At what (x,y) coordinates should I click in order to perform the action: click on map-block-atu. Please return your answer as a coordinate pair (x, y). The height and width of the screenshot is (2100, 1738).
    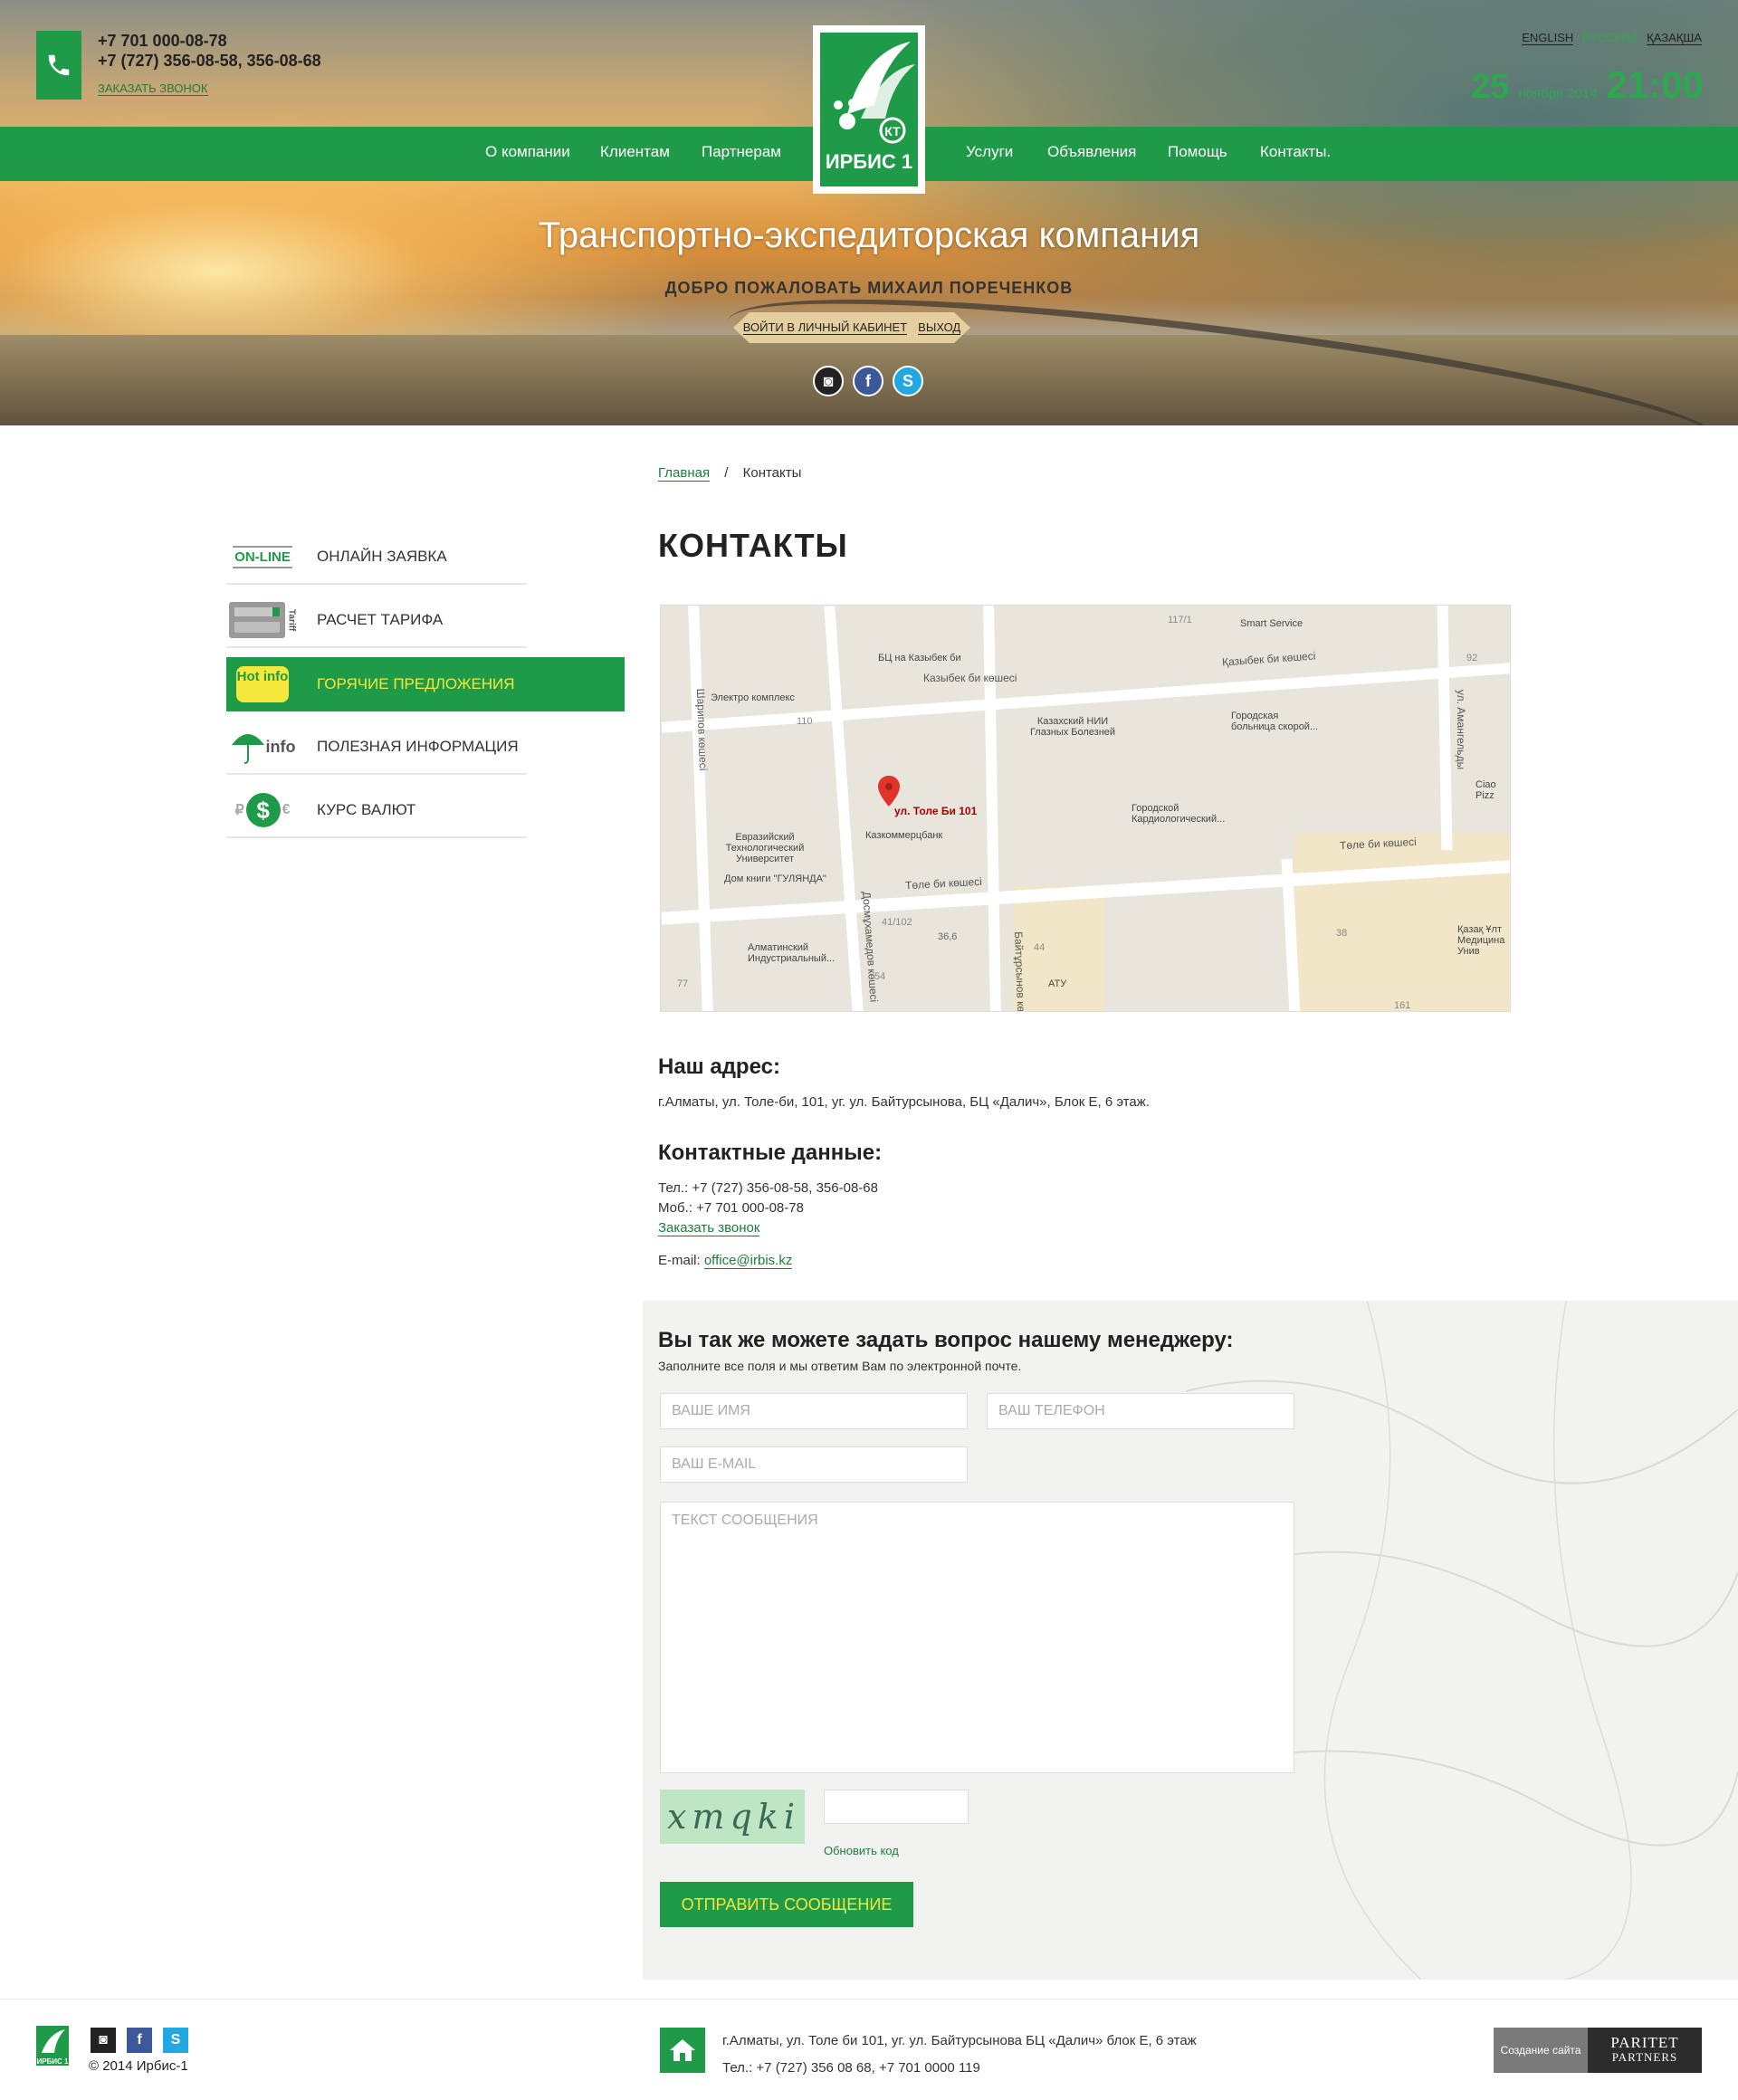
    Looking at the image, I should click on (1059, 949).